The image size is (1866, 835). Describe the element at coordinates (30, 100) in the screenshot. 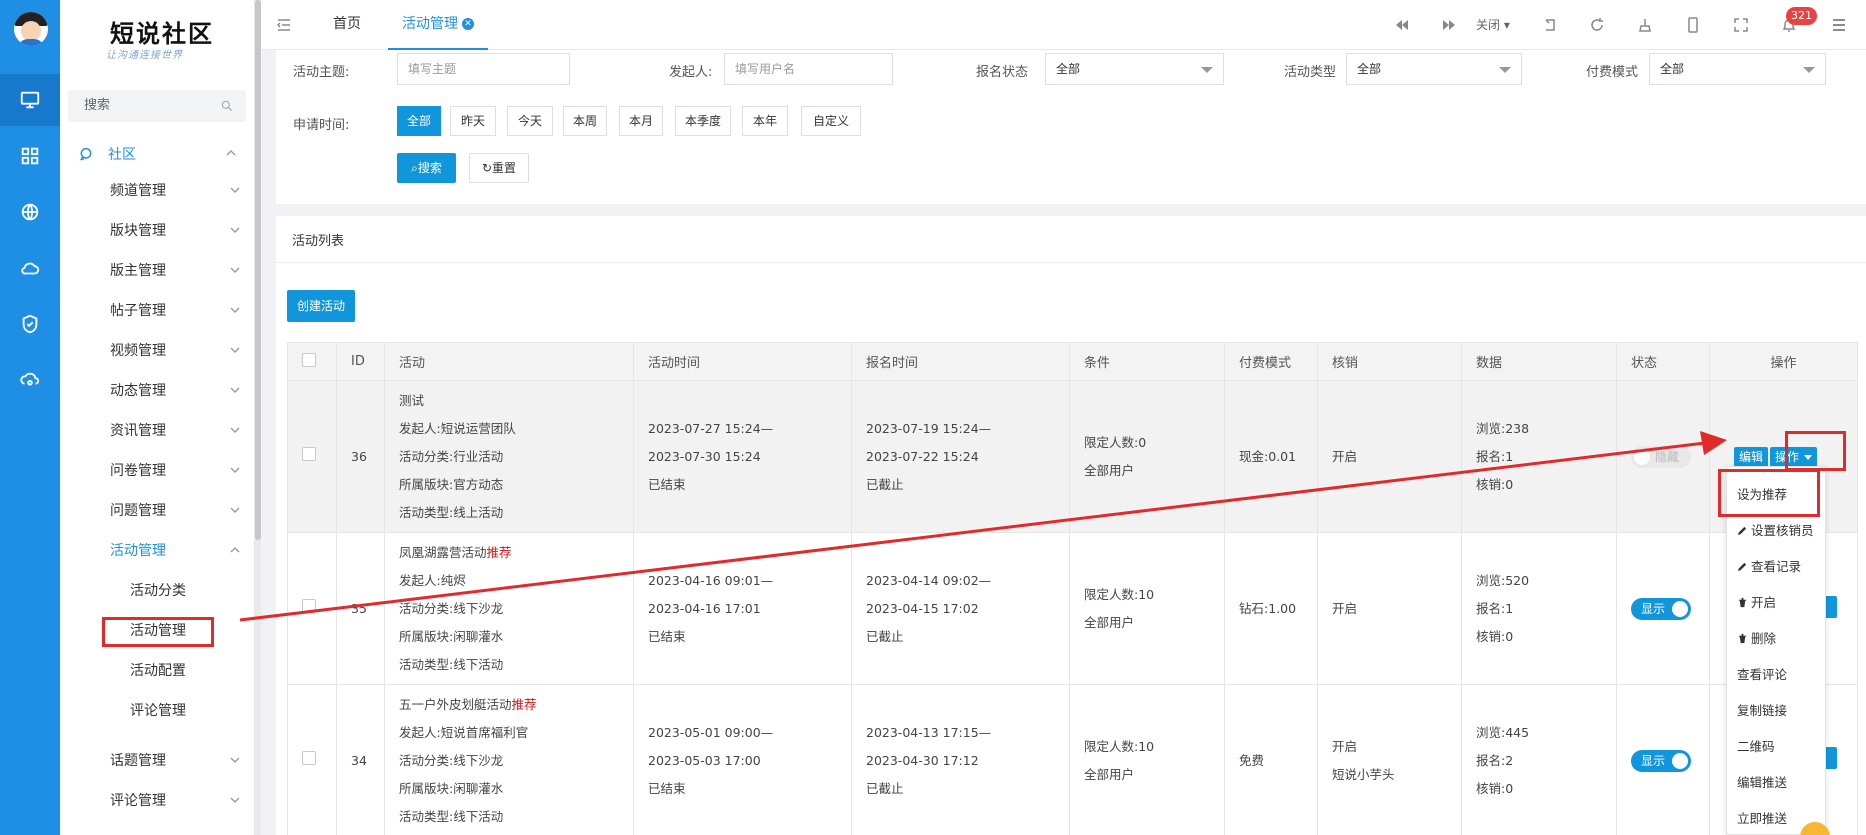

I see `monitor-icon` at that location.